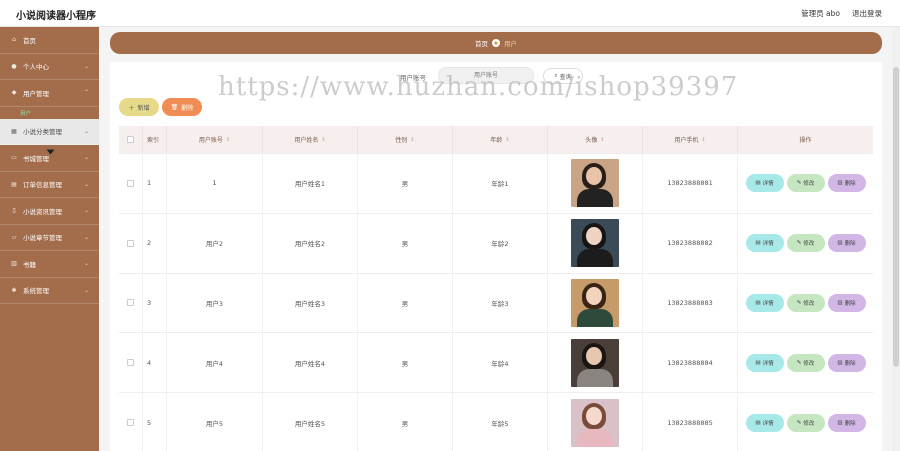  I want to click on detail-label: 详情, so click(768, 363).